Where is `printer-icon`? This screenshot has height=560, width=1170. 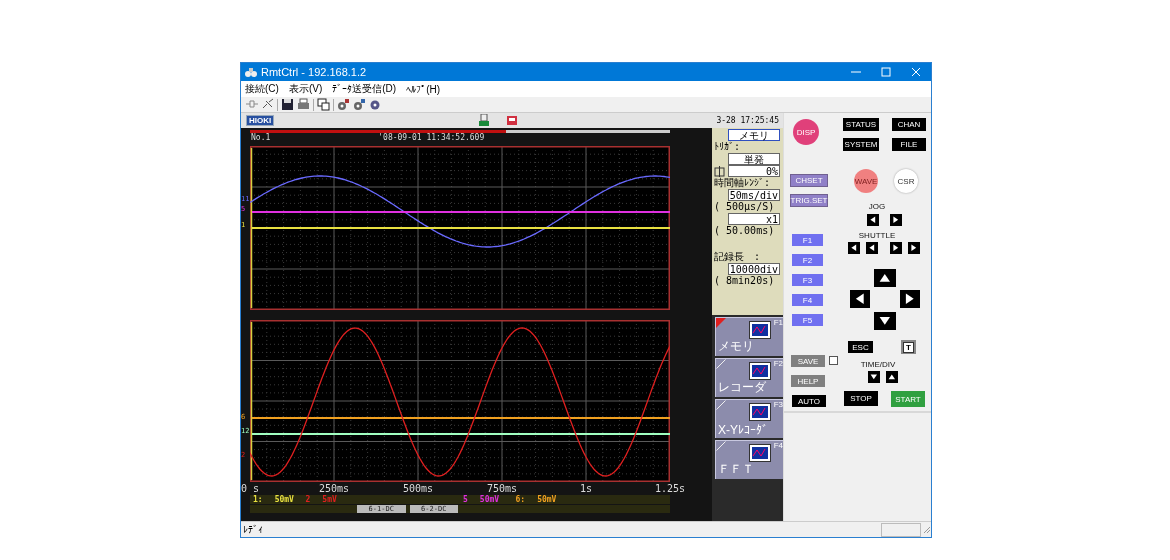 printer-icon is located at coordinates (303, 104).